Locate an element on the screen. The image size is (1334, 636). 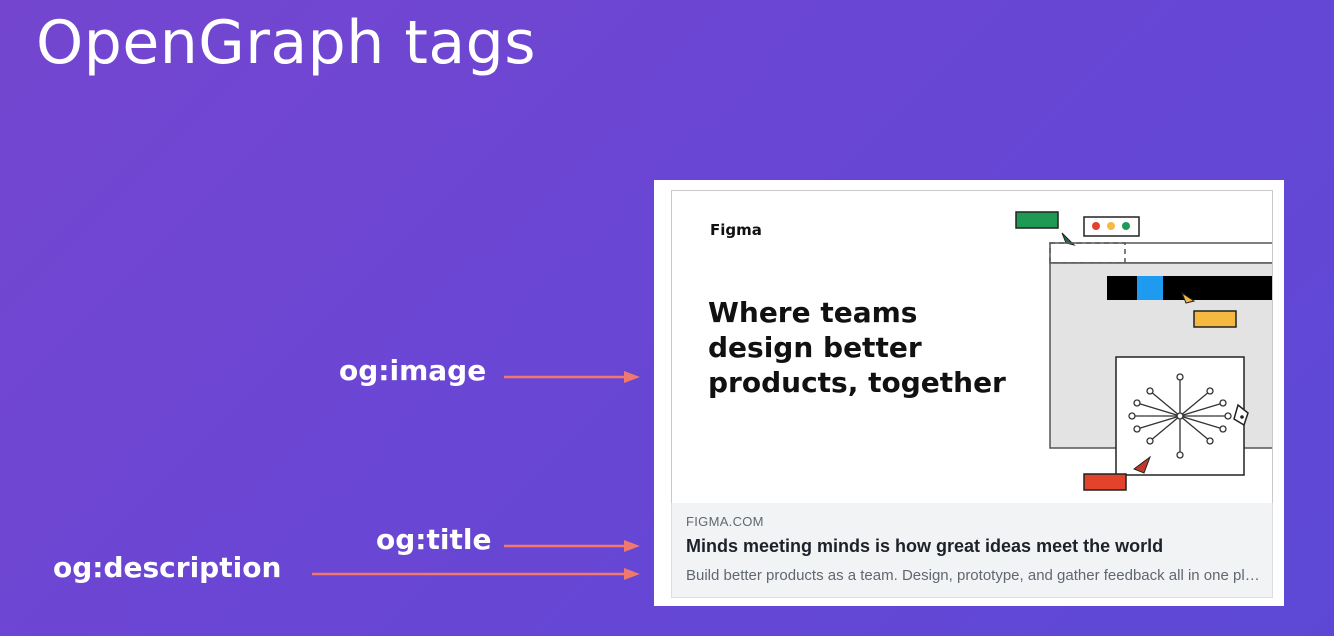
blue-block is located at coordinates (1150, 288).